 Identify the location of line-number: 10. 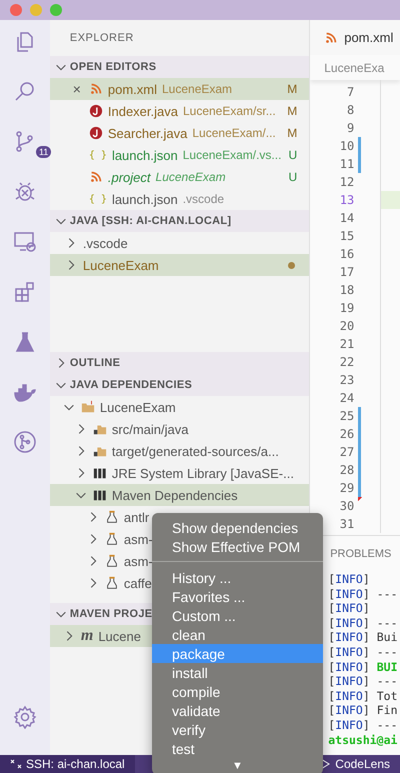
(346, 146).